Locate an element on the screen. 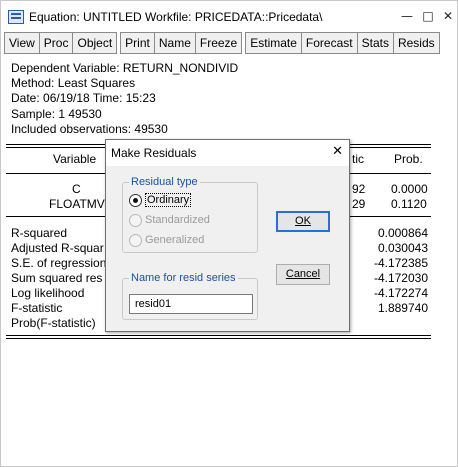  close-icon: ✕ is located at coordinates (448, 16).